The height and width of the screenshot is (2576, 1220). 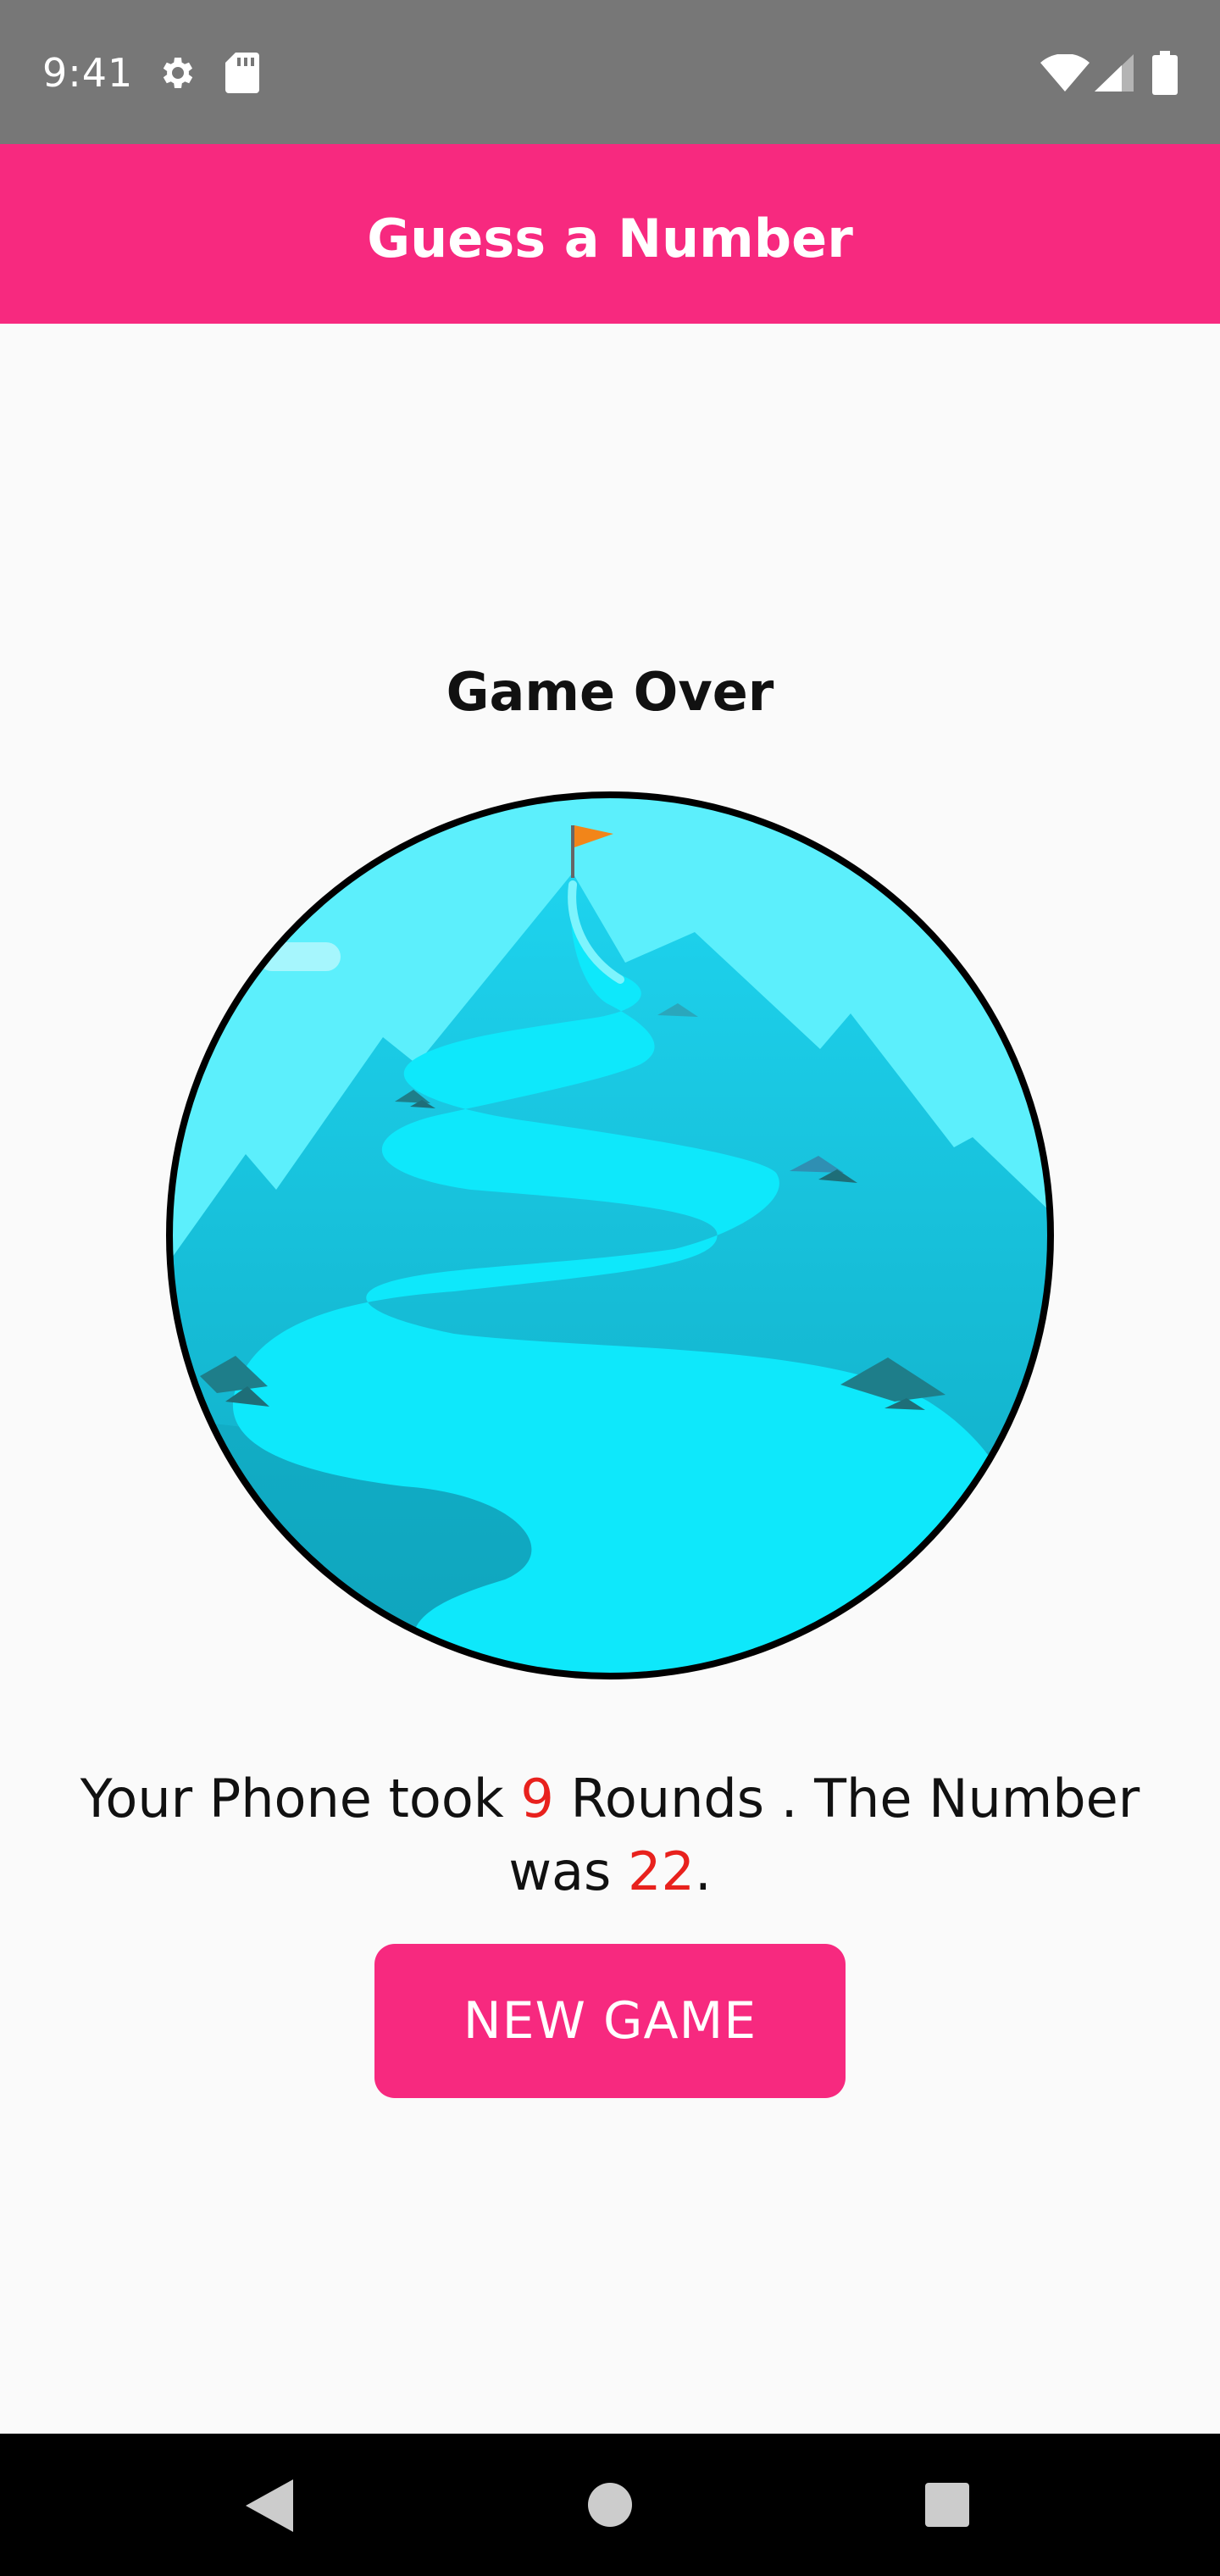 What do you see at coordinates (661, 1871) in the screenshot?
I see `target-number: 22` at bounding box center [661, 1871].